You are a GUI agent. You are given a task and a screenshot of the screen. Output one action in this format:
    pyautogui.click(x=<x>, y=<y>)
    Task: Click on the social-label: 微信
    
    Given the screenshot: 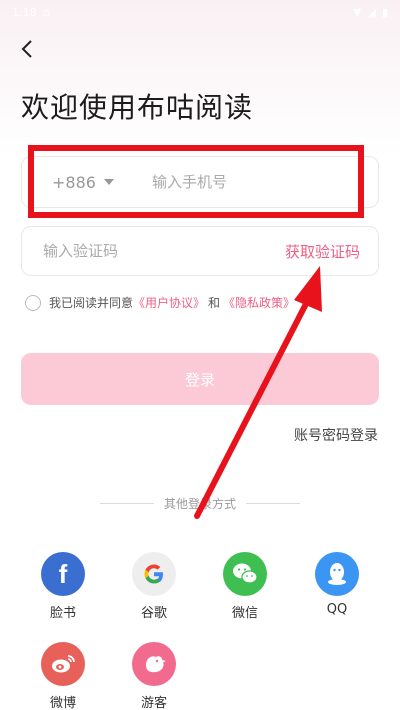 What is the action you would take?
    pyautogui.click(x=244, y=613)
    